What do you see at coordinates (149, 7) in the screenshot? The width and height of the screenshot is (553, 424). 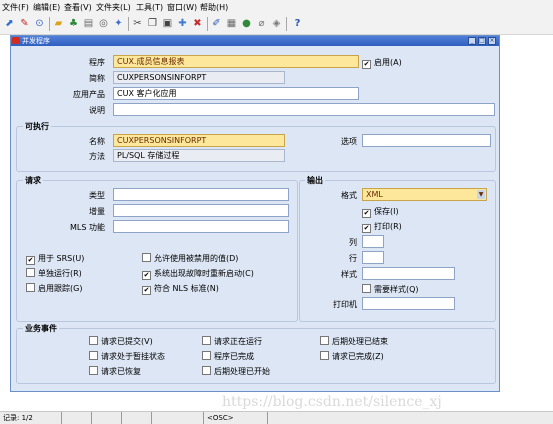 I see `menu-tools: 工具(T)` at bounding box center [149, 7].